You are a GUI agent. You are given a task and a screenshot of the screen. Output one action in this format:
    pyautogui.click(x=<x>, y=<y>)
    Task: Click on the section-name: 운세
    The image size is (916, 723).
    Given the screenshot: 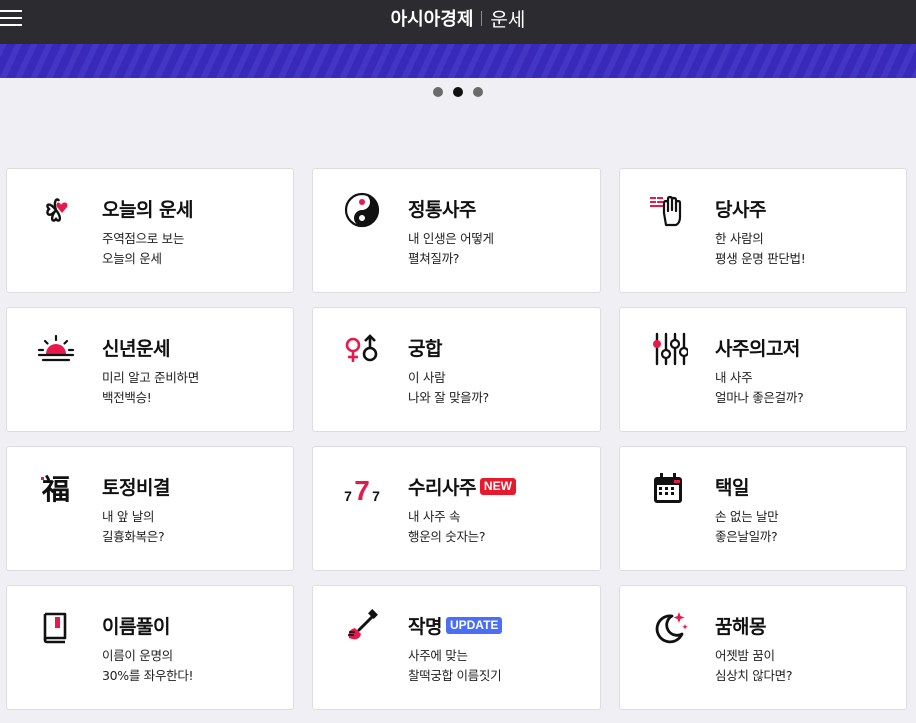 What is the action you would take?
    pyautogui.click(x=508, y=19)
    